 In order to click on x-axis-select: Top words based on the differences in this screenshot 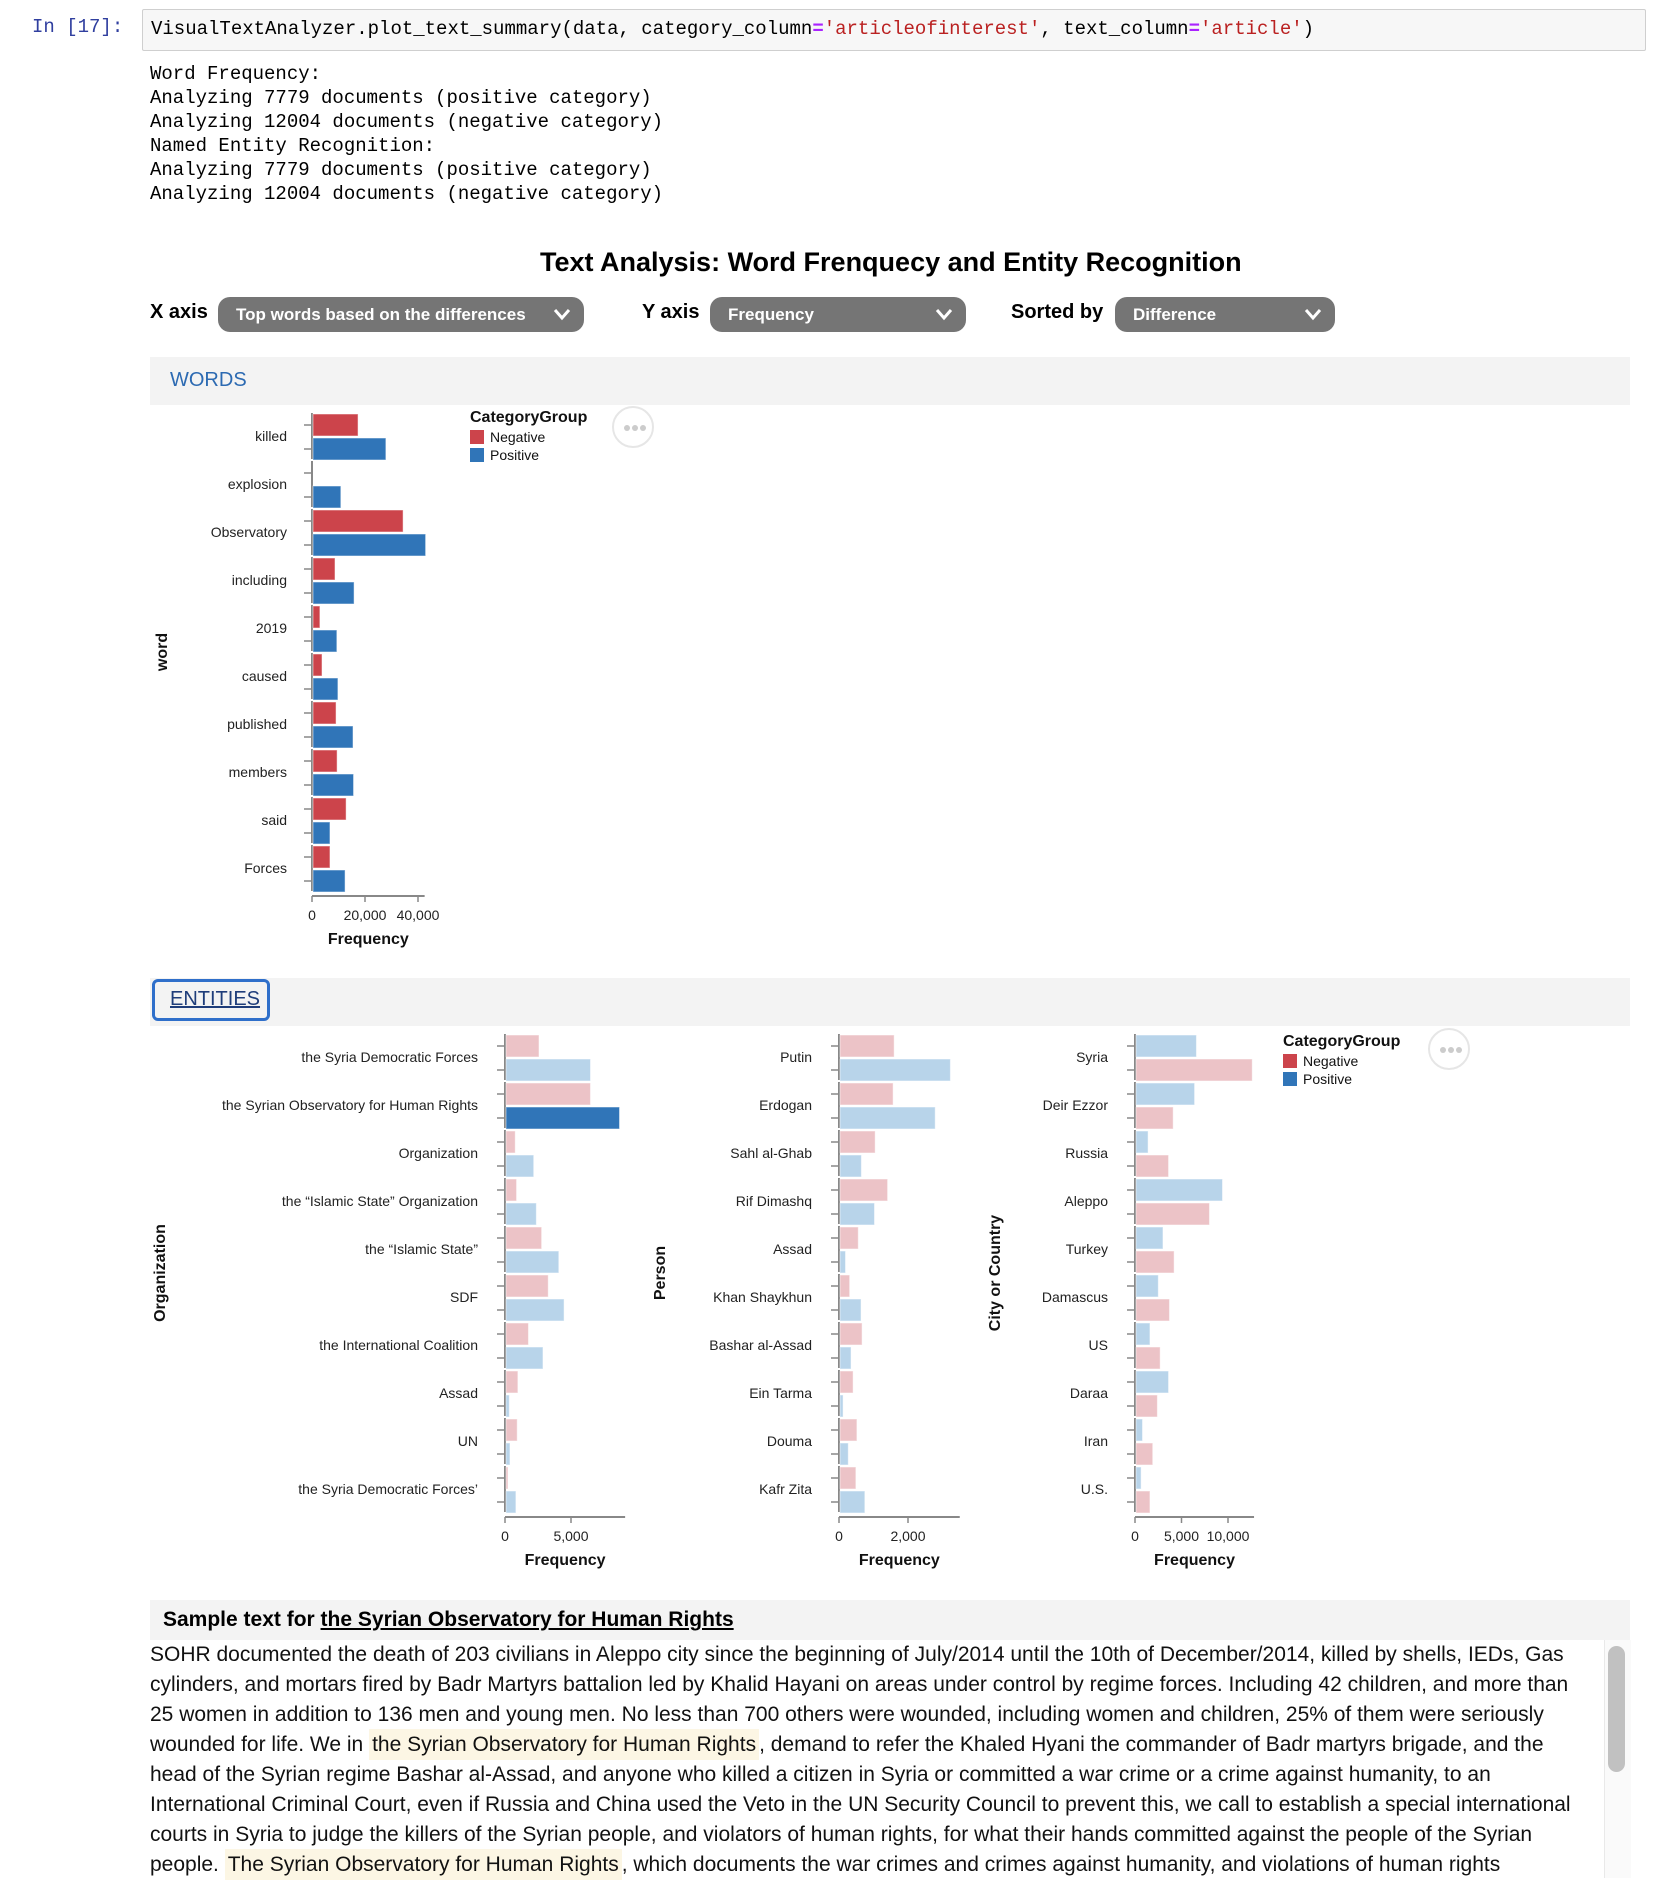, I will do `click(401, 314)`.